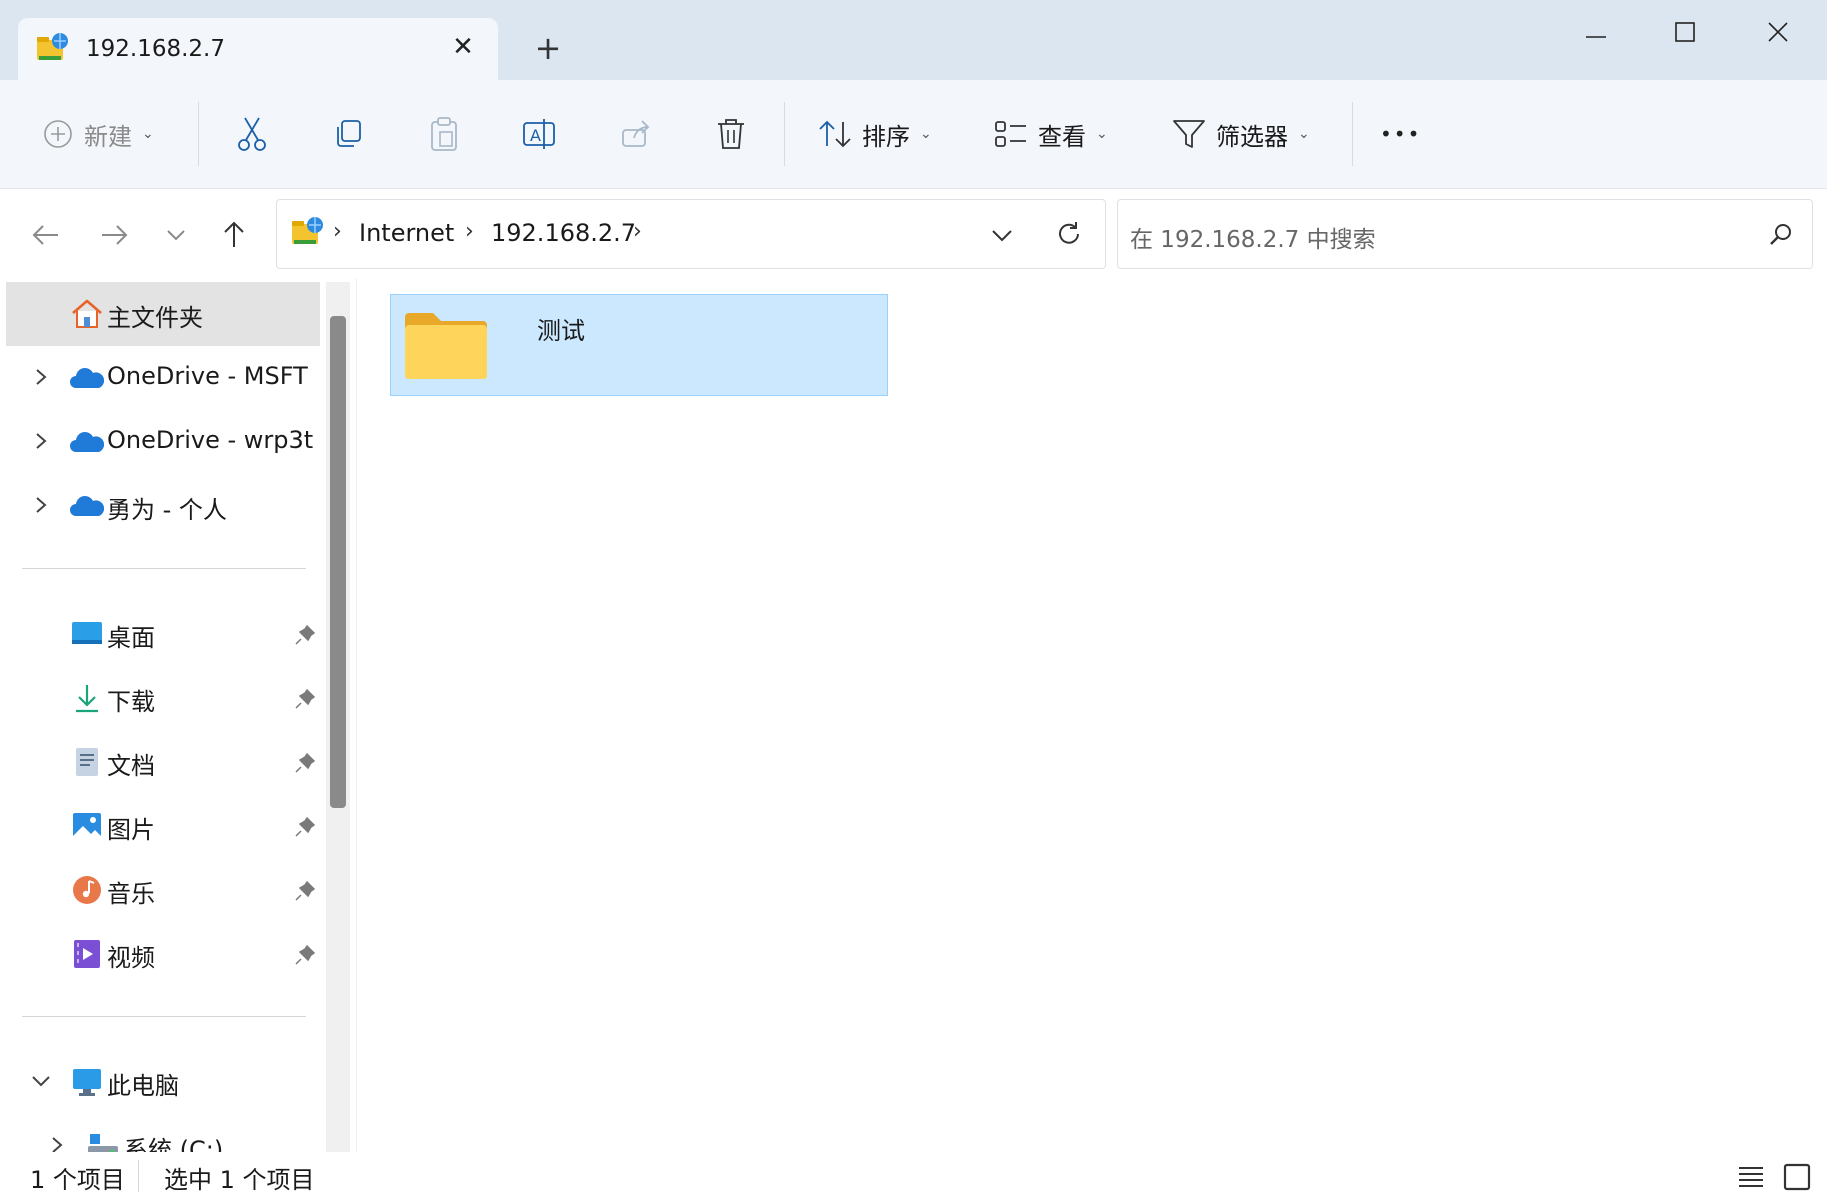 This screenshot has width=1827, height=1201. I want to click on maximize-button, so click(1685, 31).